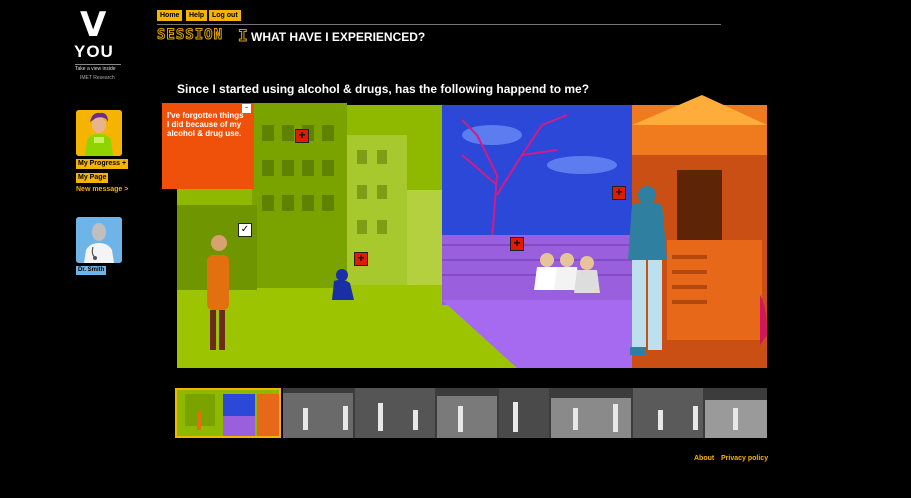 The image size is (911, 498). Describe the element at coordinates (619, 193) in the screenshot. I see `hotspot-plus-4: +` at that location.